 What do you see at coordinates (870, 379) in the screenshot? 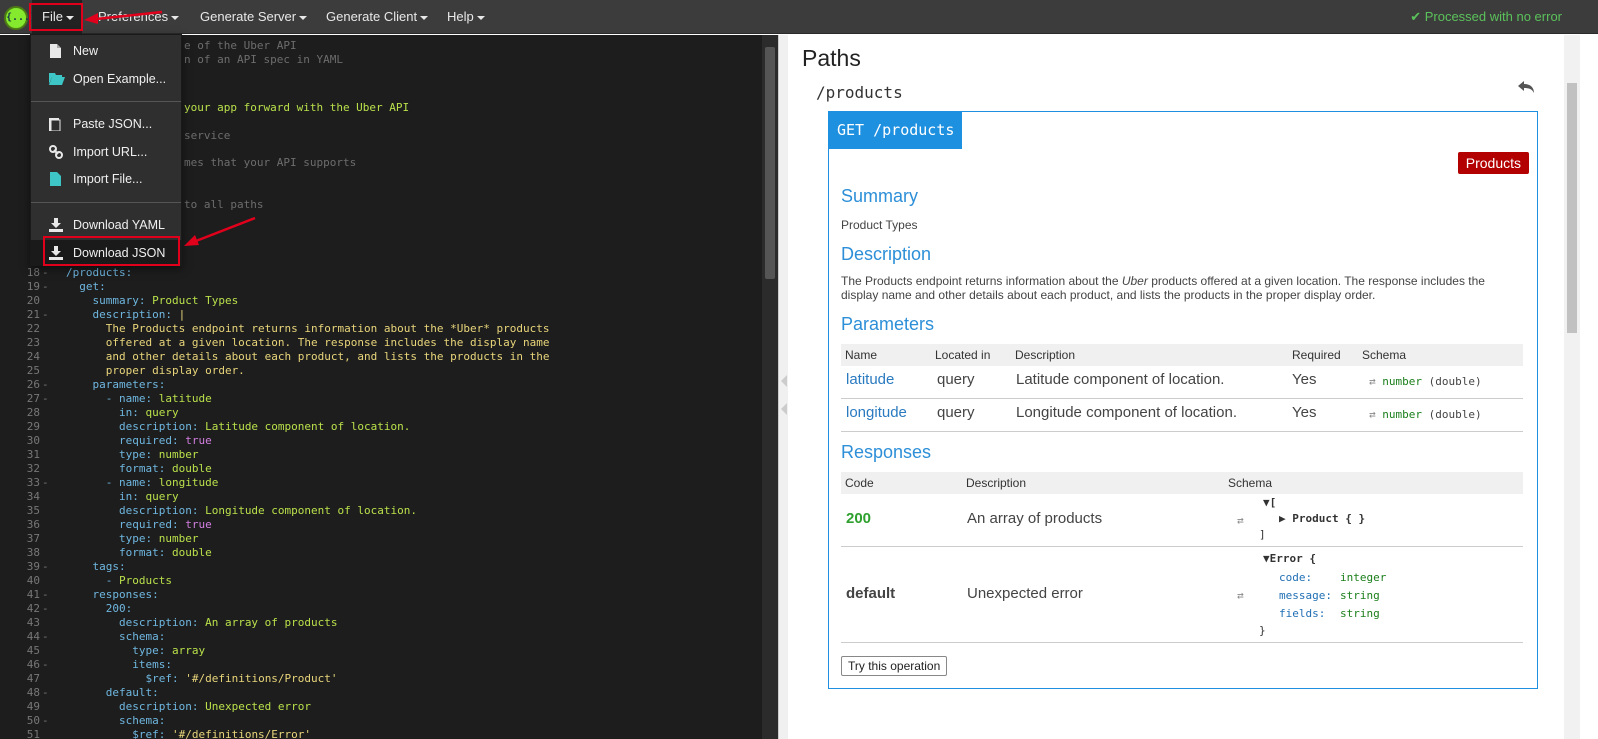
I see `param-name-latitude: latitude` at bounding box center [870, 379].